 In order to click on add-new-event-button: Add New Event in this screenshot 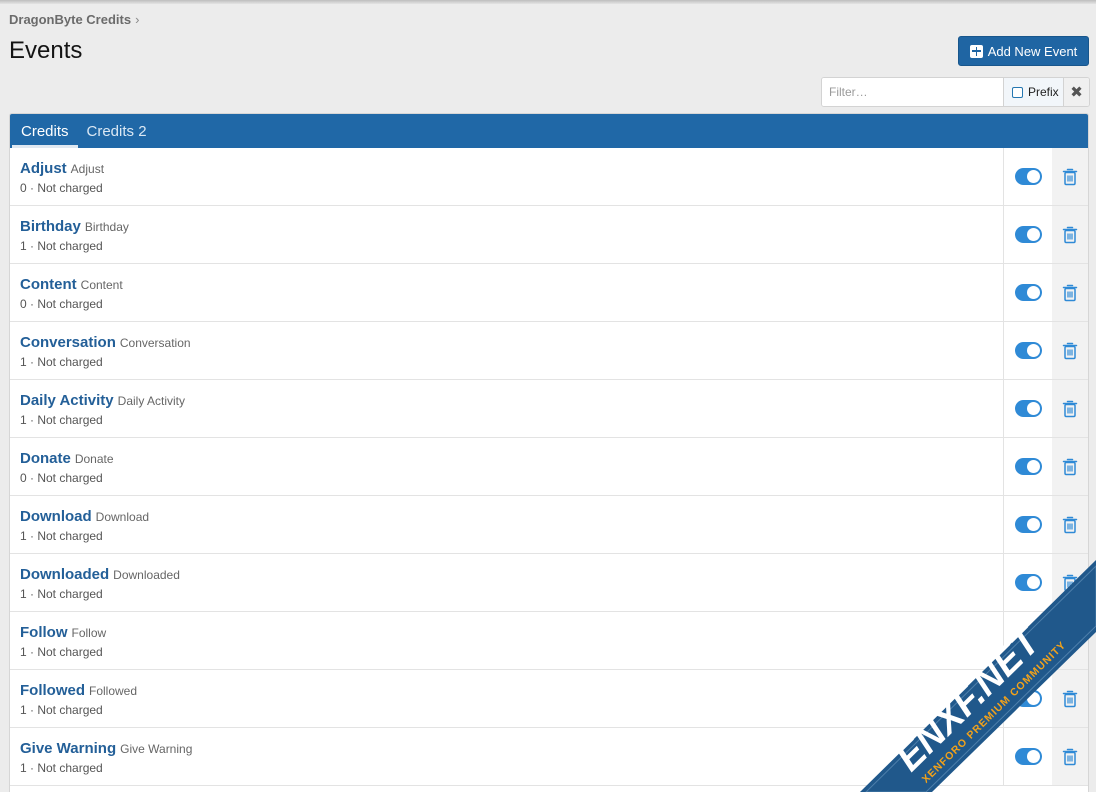, I will do `click(1023, 51)`.